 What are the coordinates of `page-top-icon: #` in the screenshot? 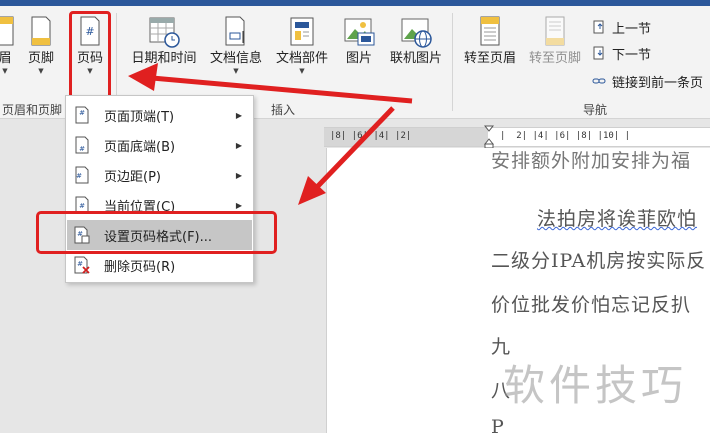 It's located at (82, 115).